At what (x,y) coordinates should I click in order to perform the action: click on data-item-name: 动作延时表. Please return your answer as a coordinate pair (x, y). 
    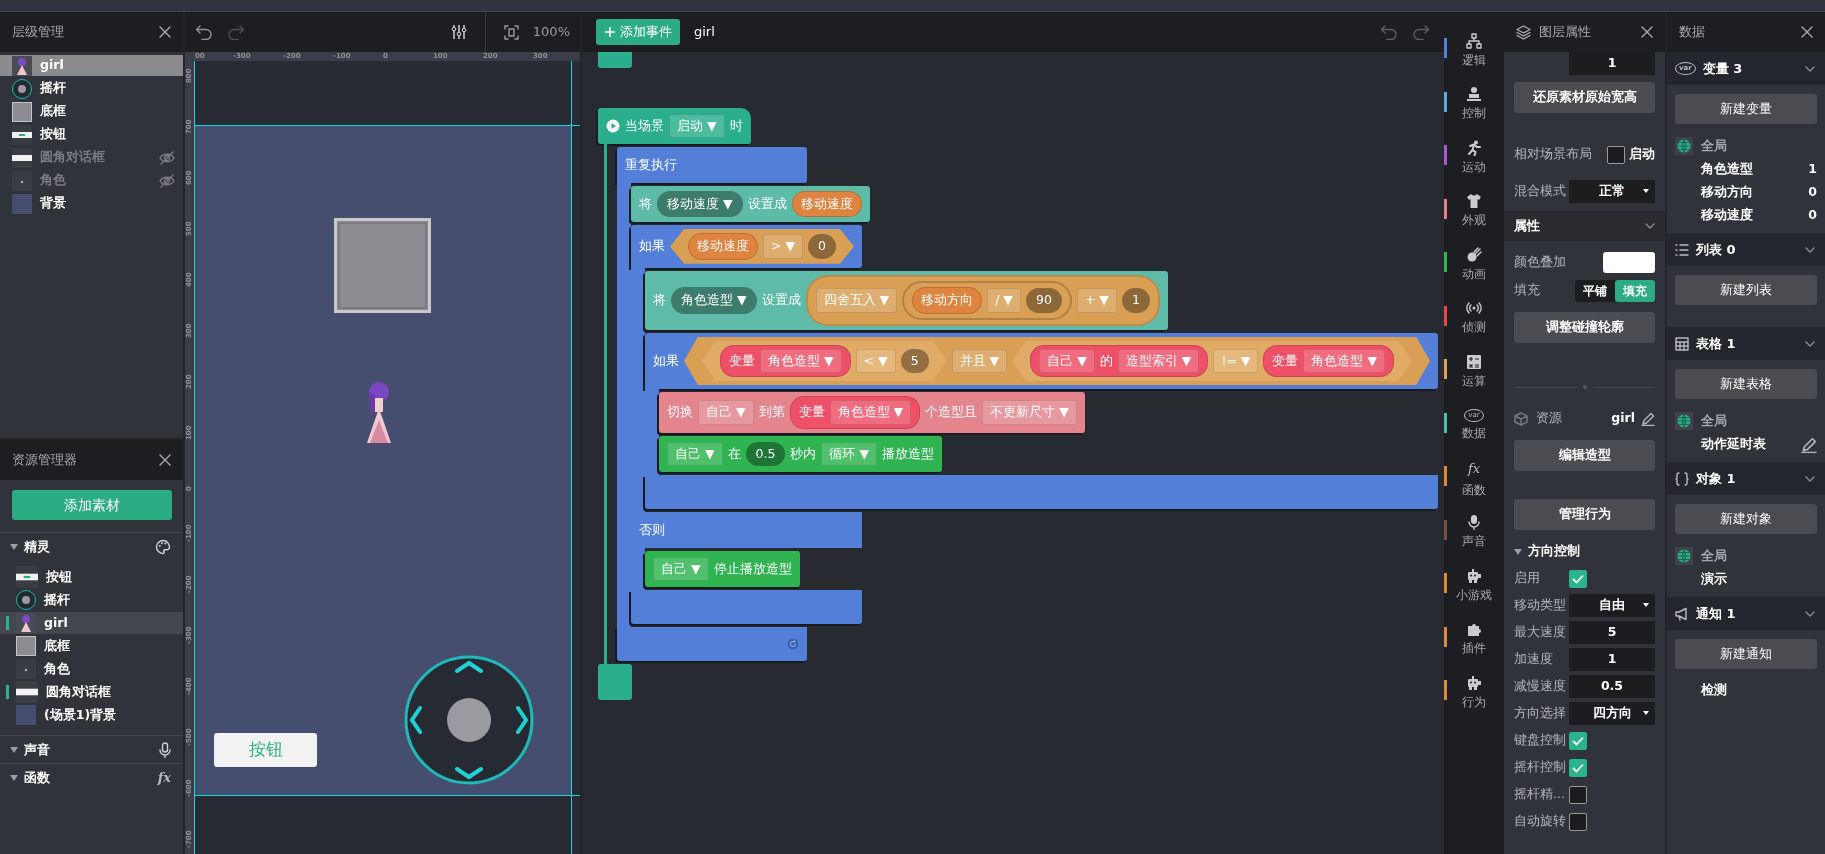
    Looking at the image, I should click on (1733, 444).